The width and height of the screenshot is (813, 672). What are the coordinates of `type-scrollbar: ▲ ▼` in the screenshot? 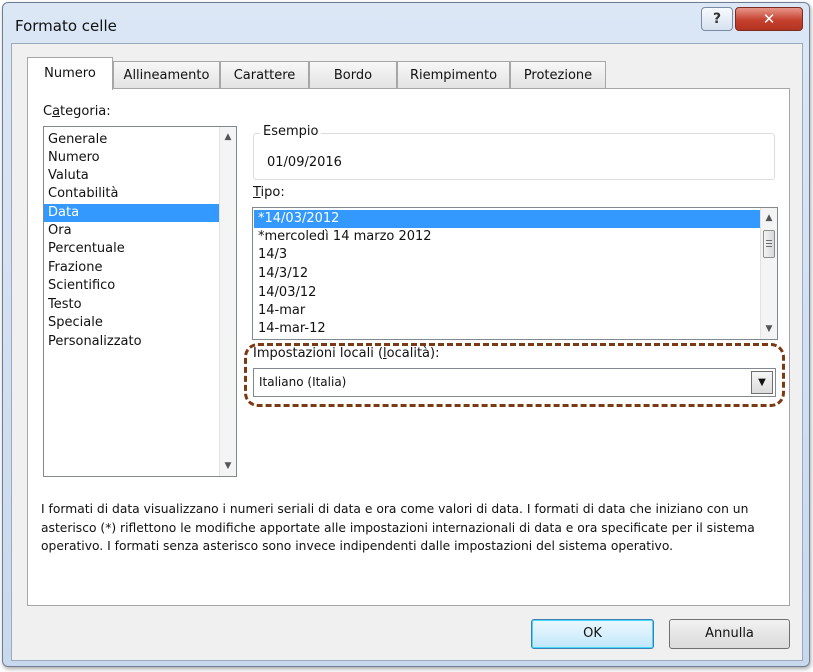 It's located at (768, 273).